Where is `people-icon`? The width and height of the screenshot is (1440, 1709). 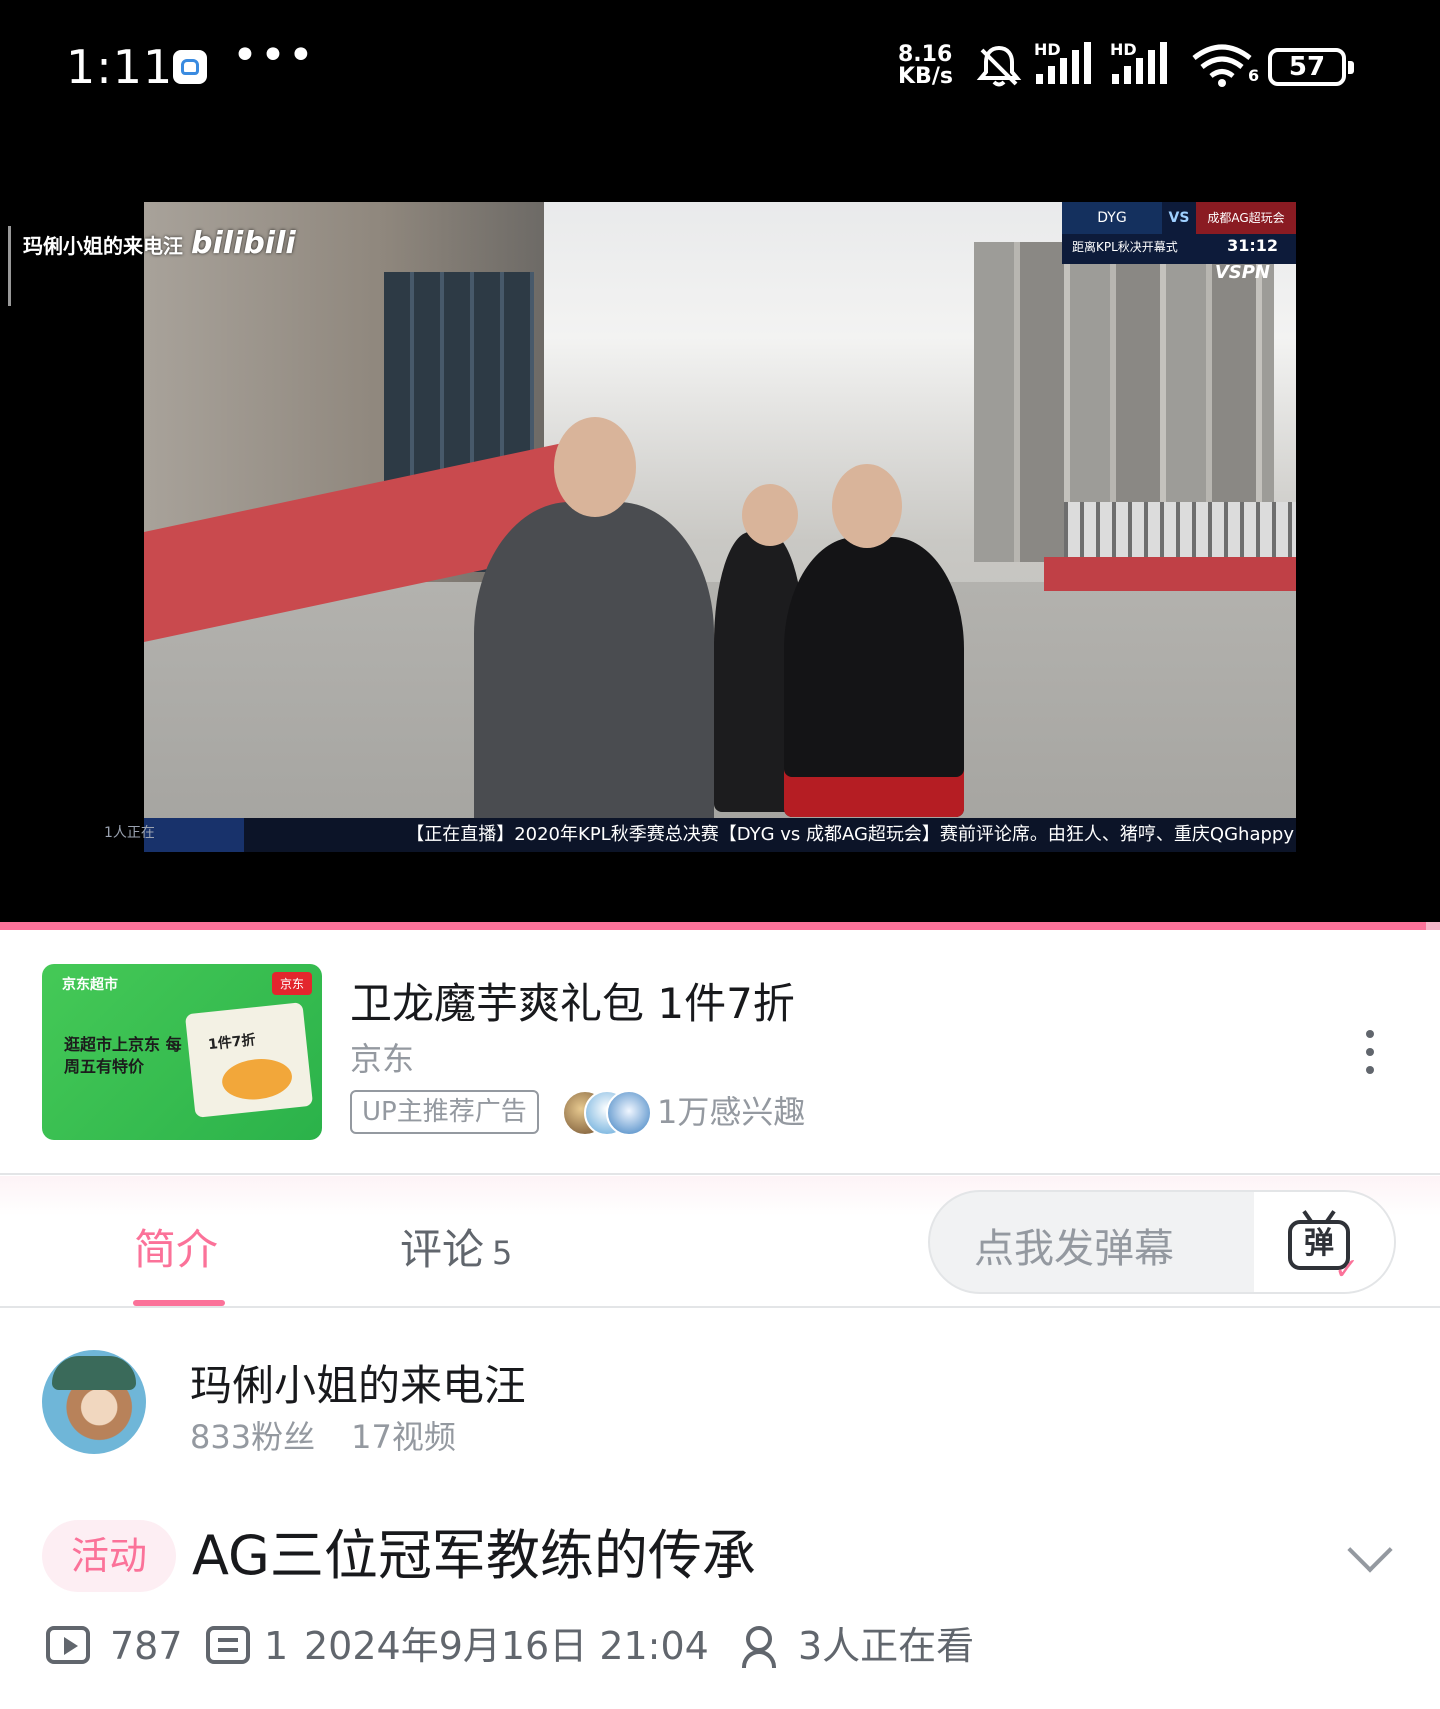
people-icon is located at coordinates (759, 1647).